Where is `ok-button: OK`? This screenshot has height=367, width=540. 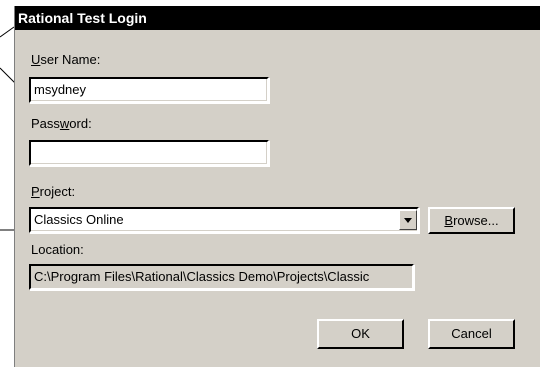 ok-button: OK is located at coordinates (360, 334).